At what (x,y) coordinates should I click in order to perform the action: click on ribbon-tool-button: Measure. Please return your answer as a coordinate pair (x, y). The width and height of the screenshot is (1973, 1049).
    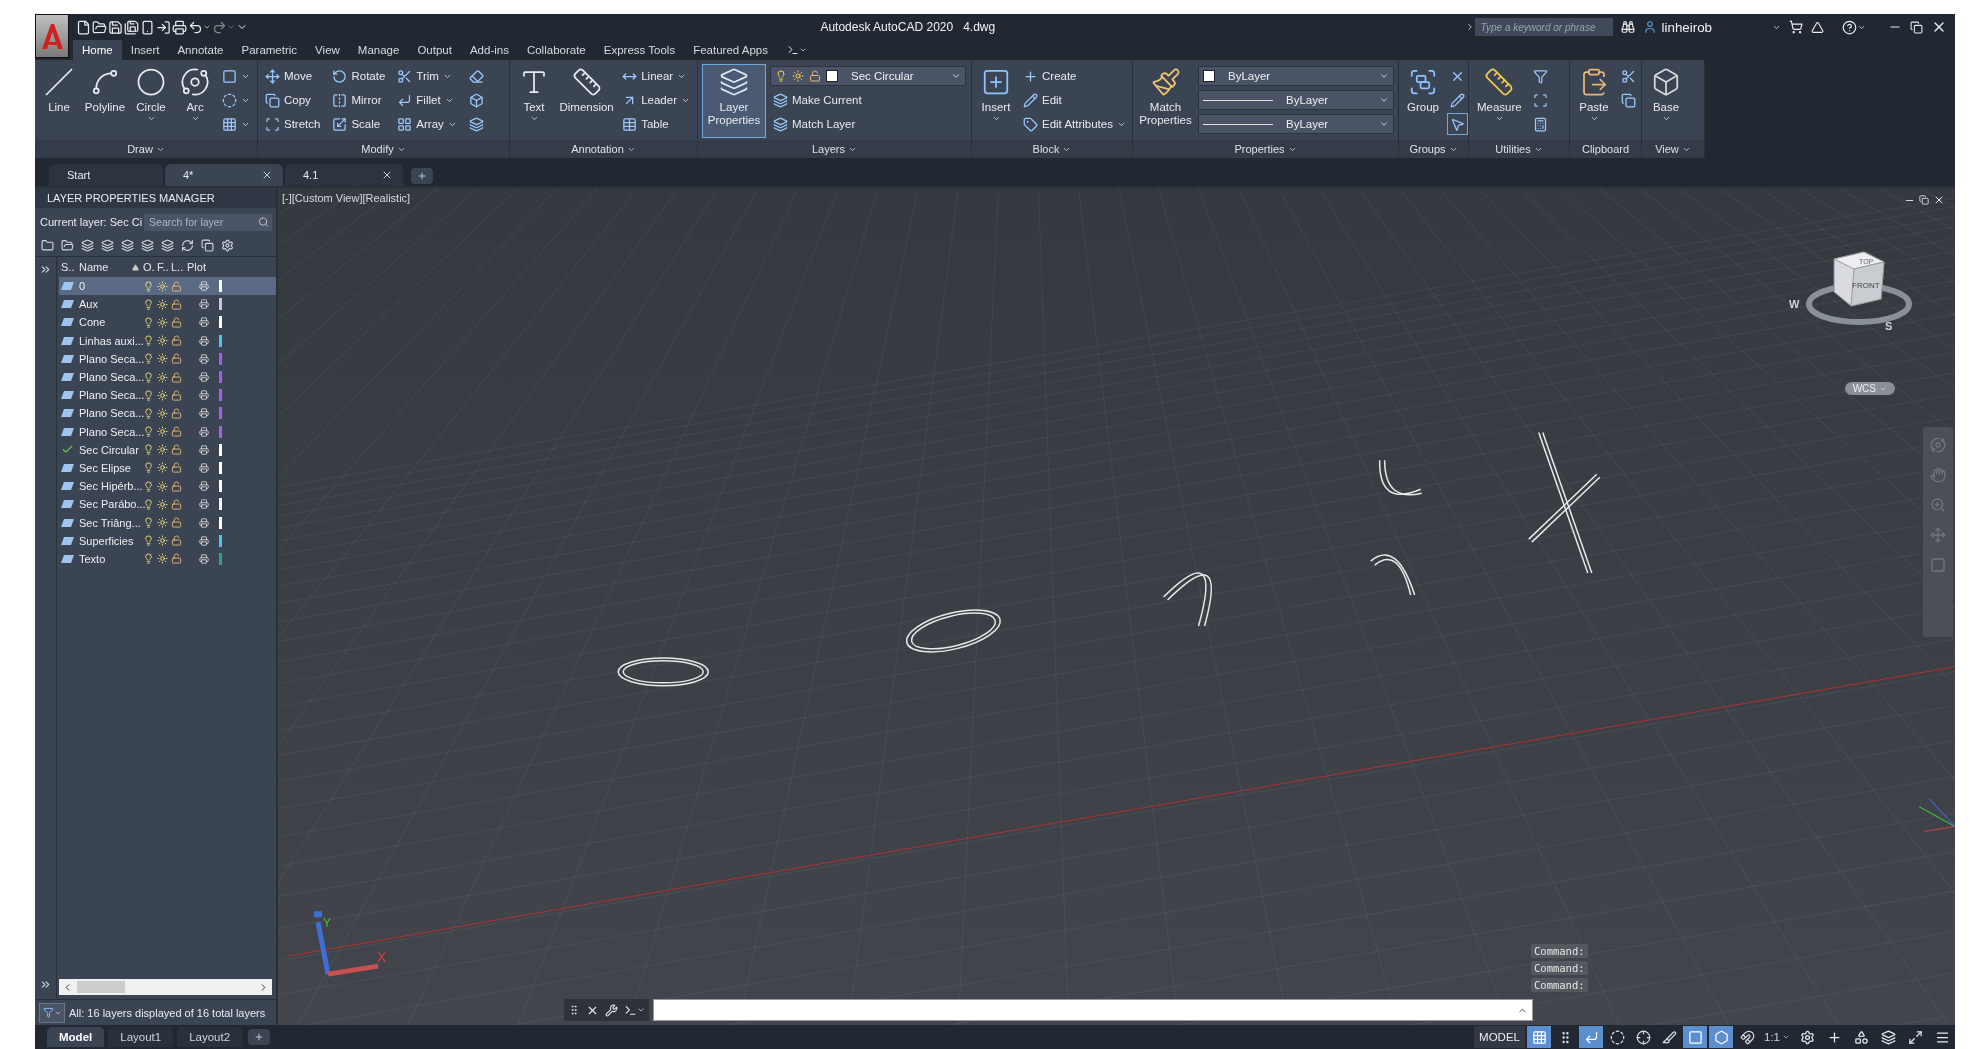
    Looking at the image, I should click on (1499, 101).